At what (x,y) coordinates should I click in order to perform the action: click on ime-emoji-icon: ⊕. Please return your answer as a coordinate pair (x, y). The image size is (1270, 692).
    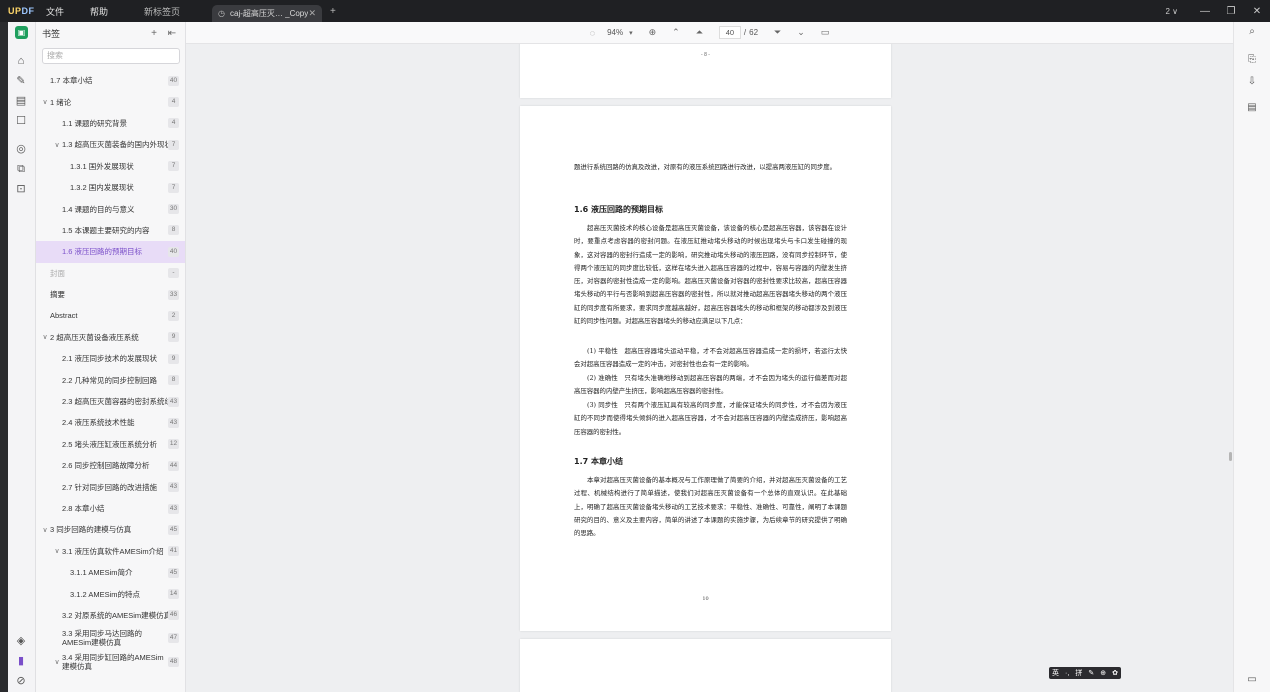
    Looking at the image, I should click on (1103, 673).